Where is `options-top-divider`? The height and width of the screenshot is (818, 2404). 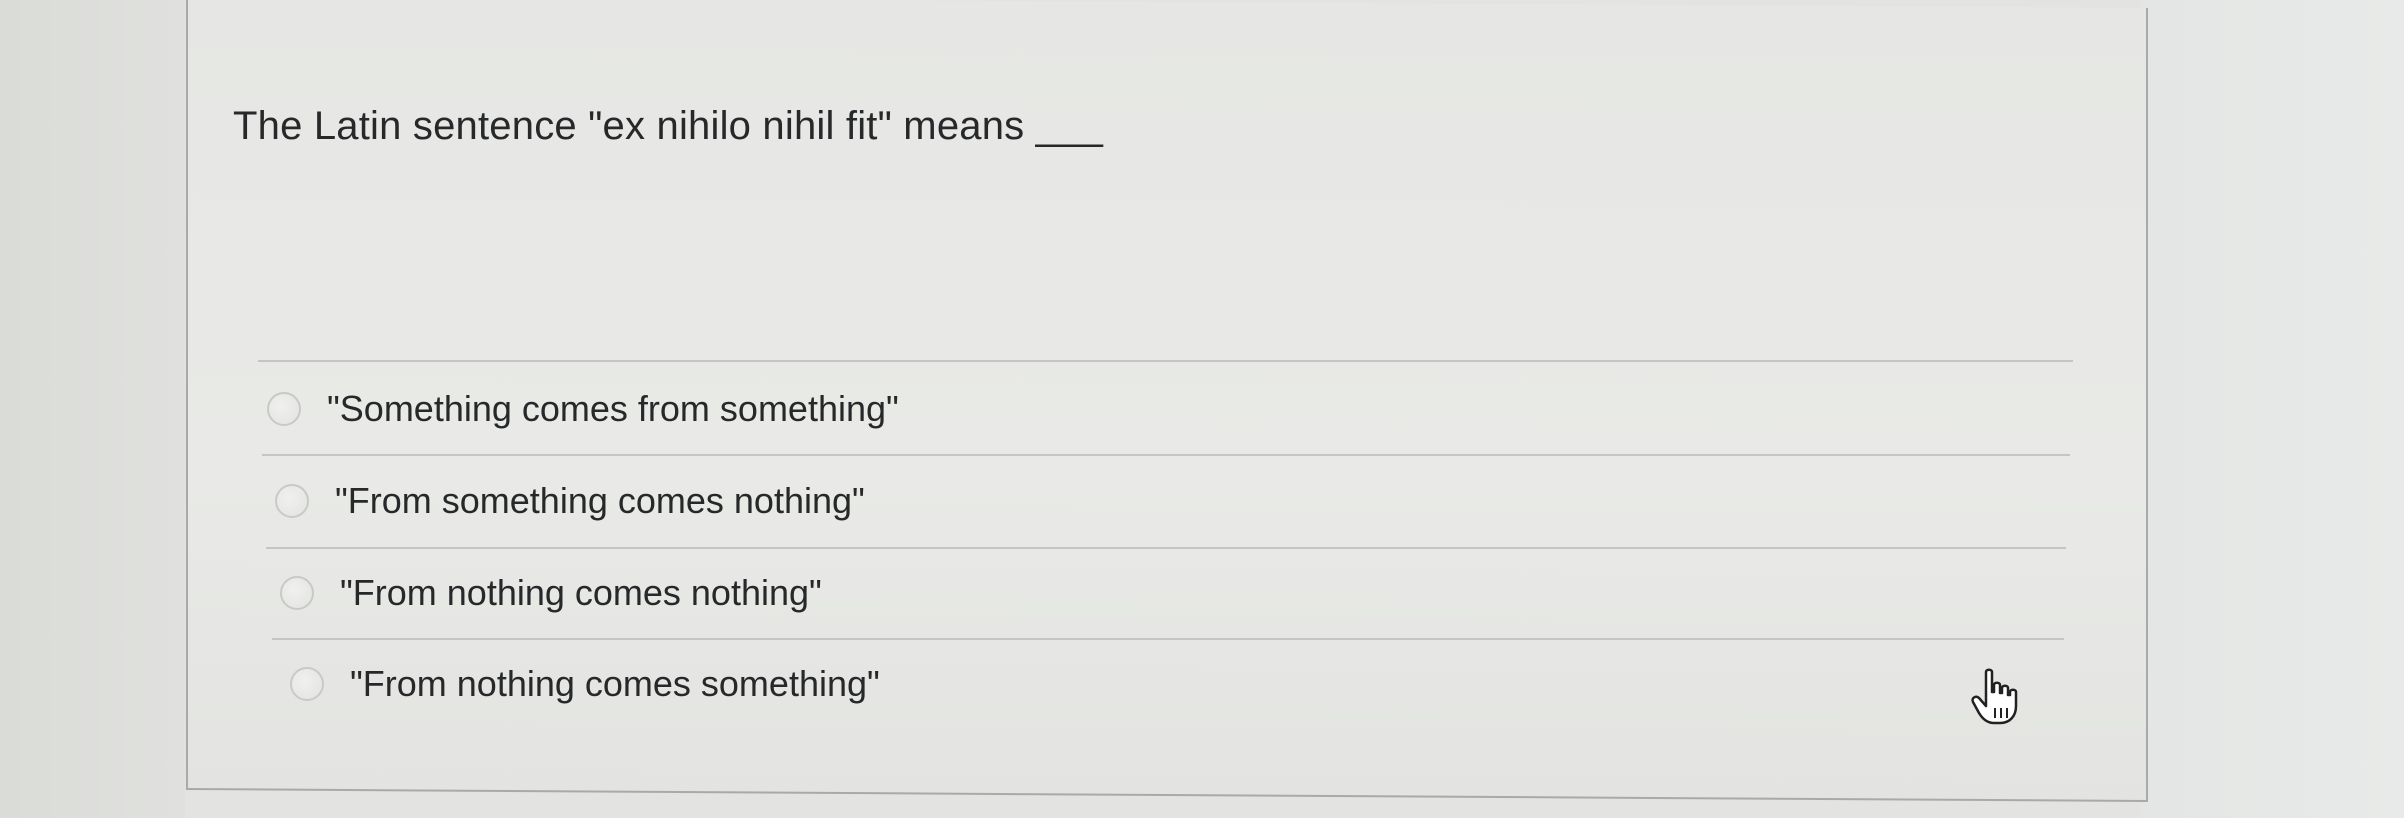
options-top-divider is located at coordinates (1165, 361).